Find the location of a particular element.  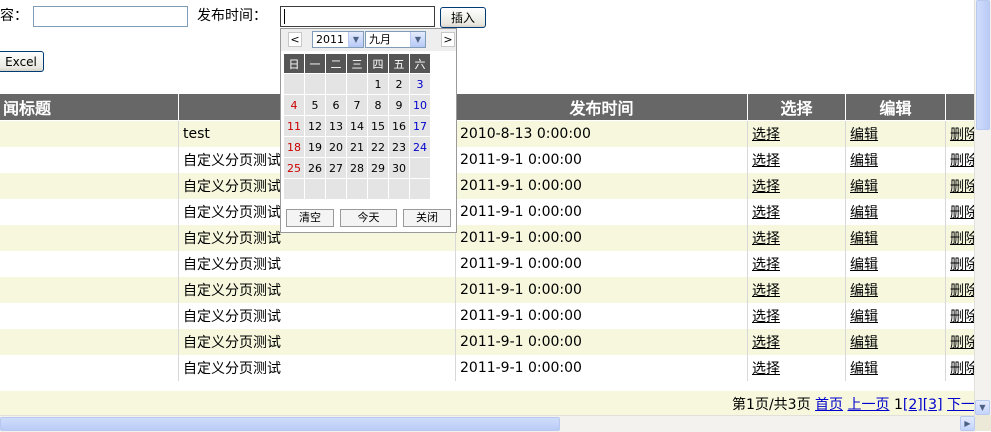

vertical-scrollbar: ▼ is located at coordinates (982, 207).